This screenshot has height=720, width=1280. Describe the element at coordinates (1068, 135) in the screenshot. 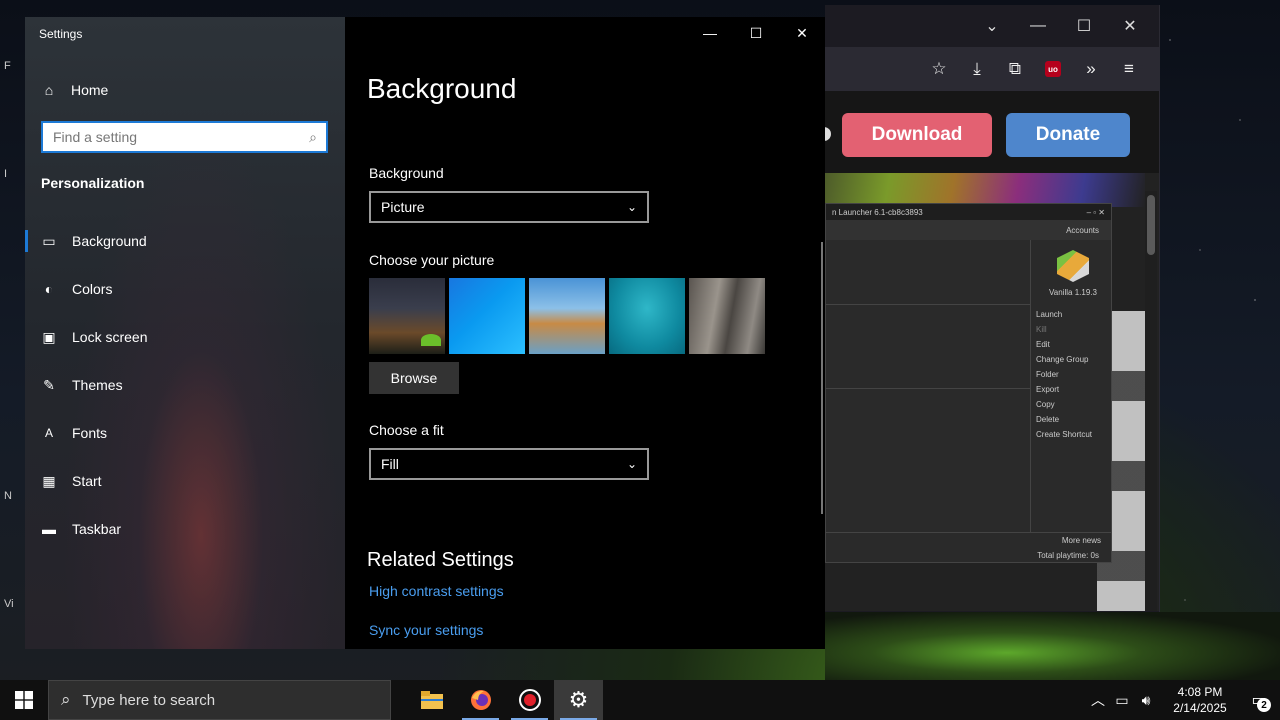

I see `donate-button: Donate` at that location.